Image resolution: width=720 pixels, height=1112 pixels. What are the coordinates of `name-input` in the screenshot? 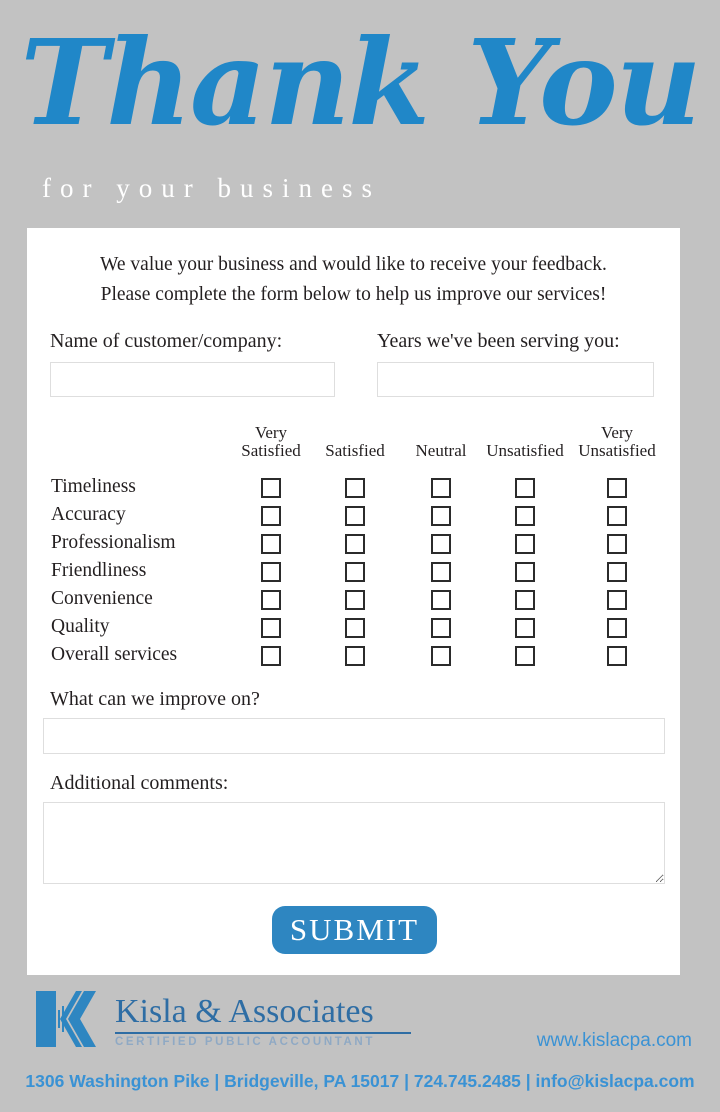 It's located at (192, 379).